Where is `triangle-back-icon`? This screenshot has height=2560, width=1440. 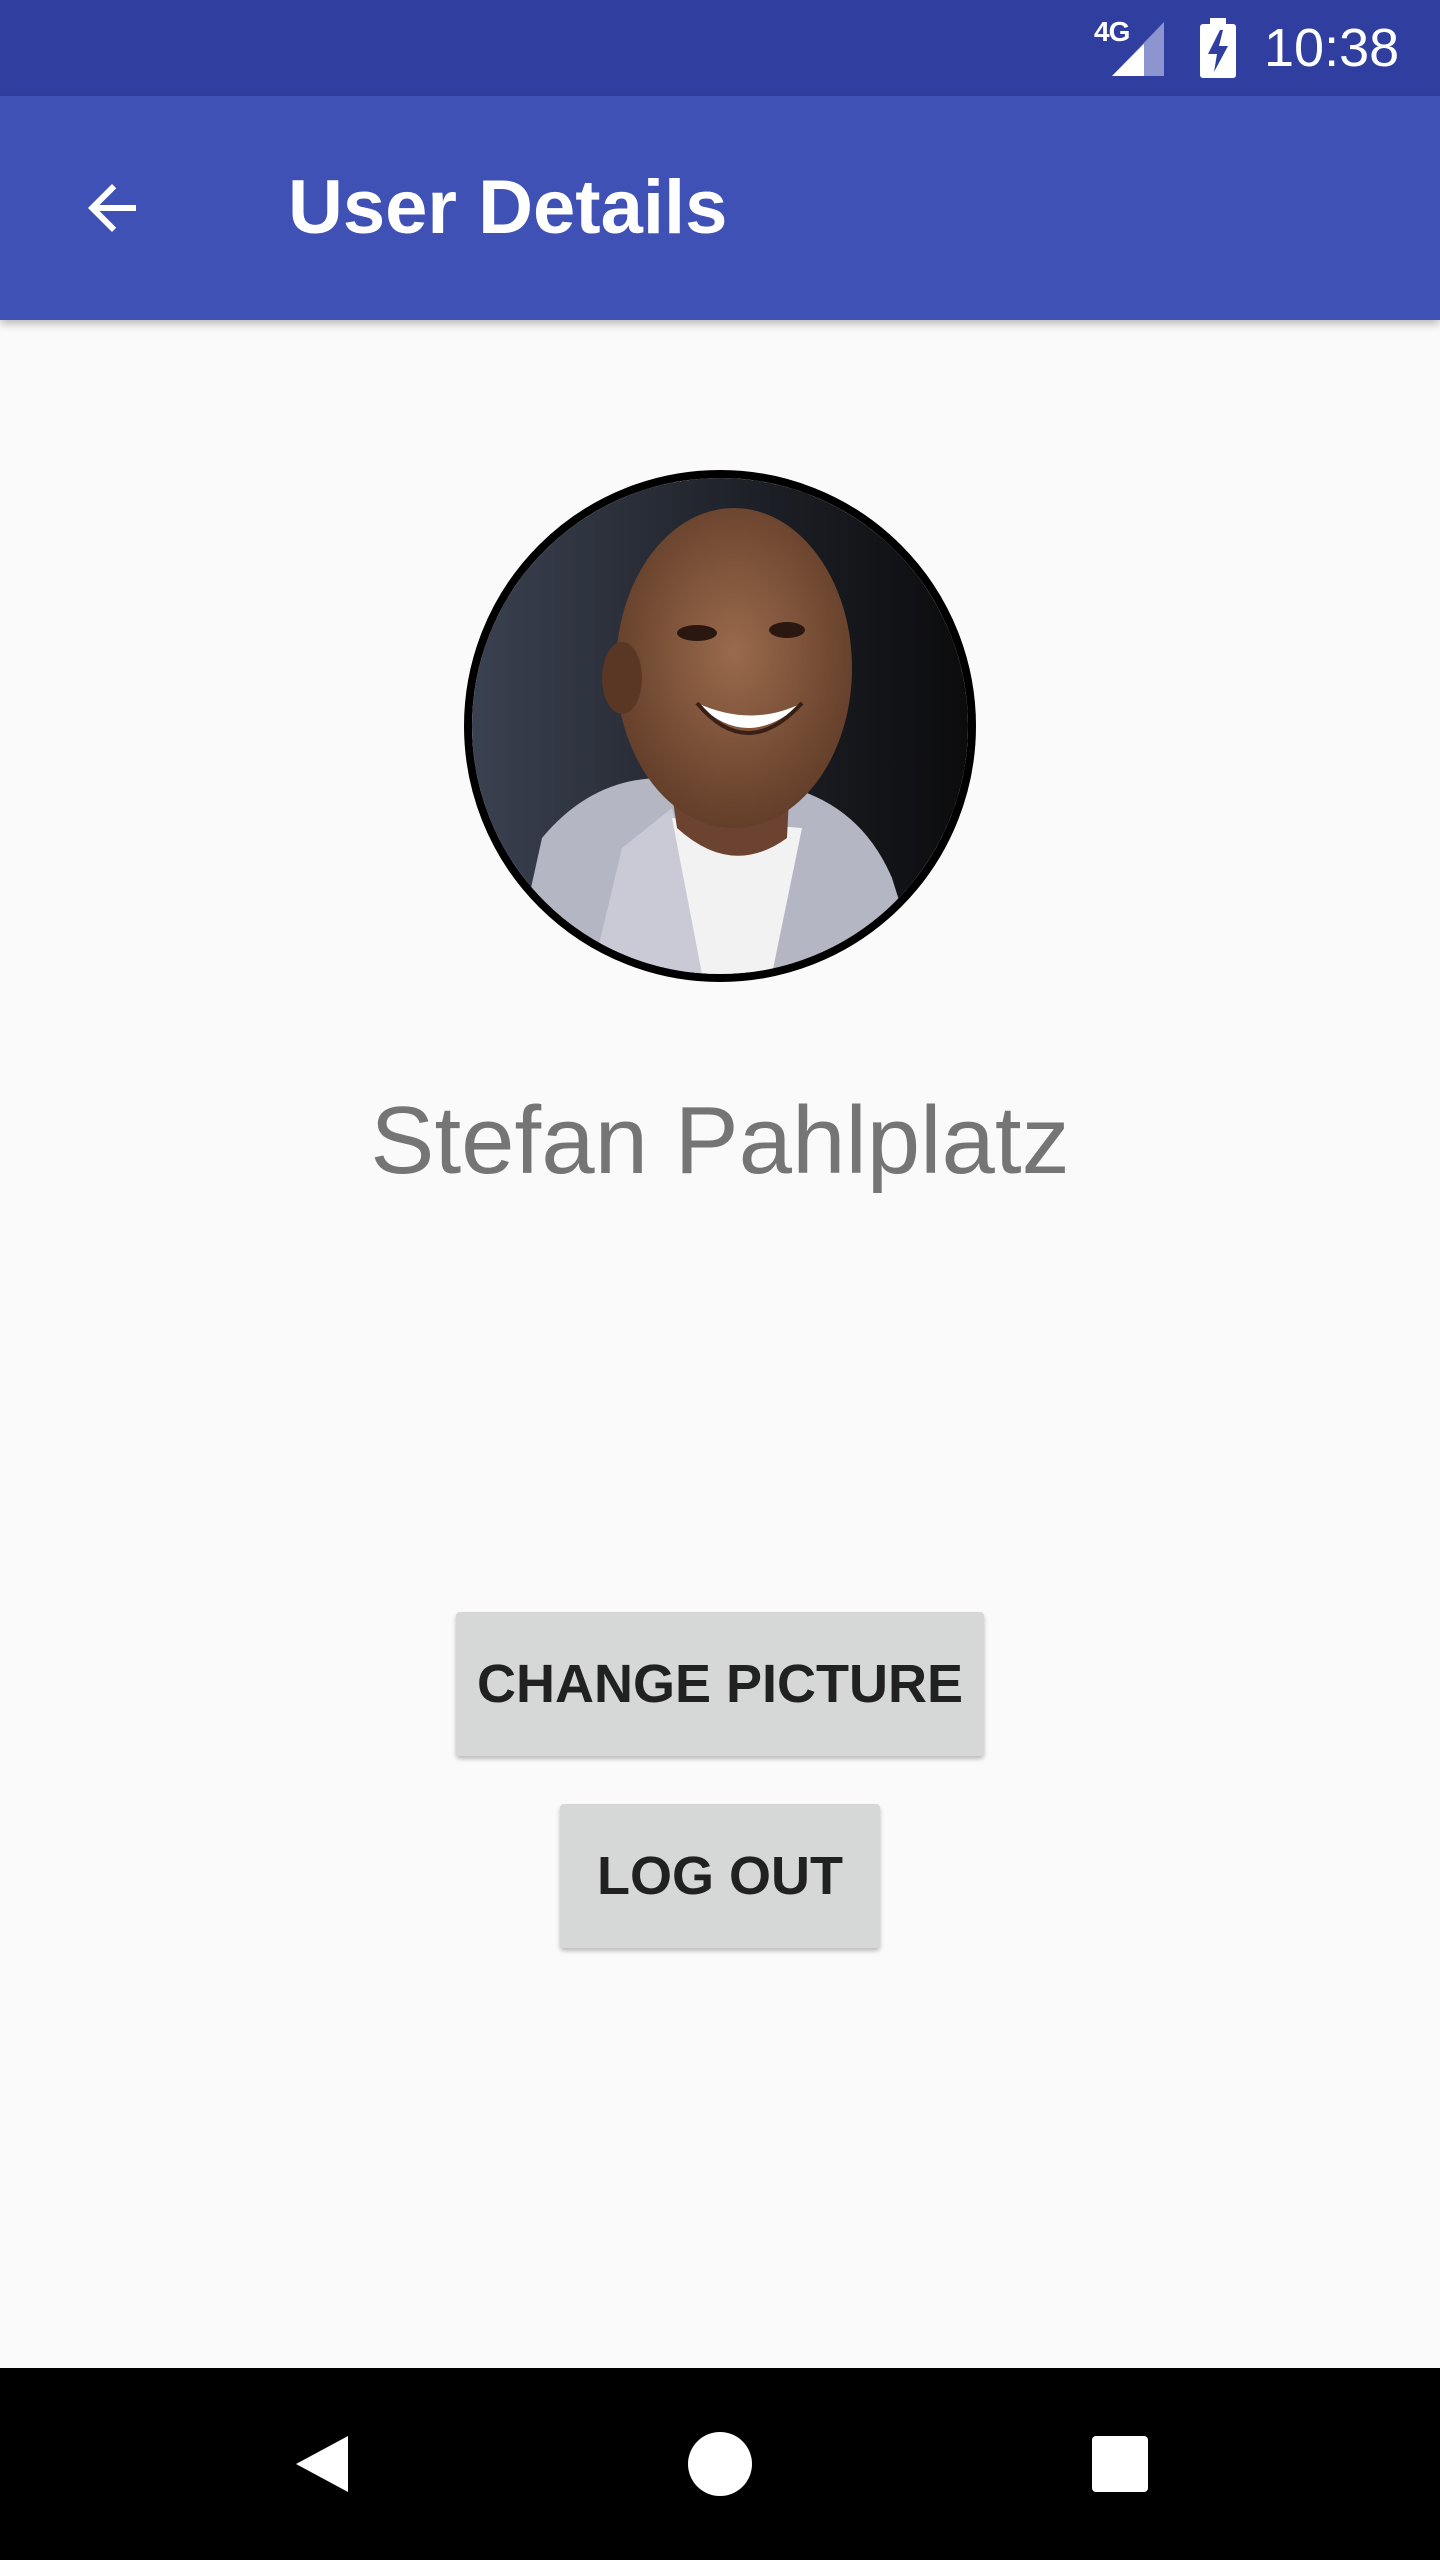
triangle-back-icon is located at coordinates (322, 2464).